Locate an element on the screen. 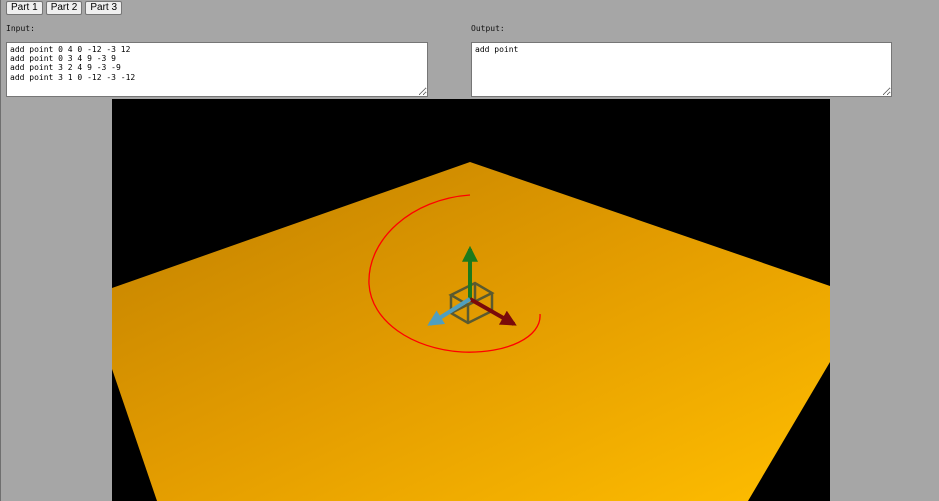 This screenshot has height=501, width=939. output-label: Output: is located at coordinates (488, 28).